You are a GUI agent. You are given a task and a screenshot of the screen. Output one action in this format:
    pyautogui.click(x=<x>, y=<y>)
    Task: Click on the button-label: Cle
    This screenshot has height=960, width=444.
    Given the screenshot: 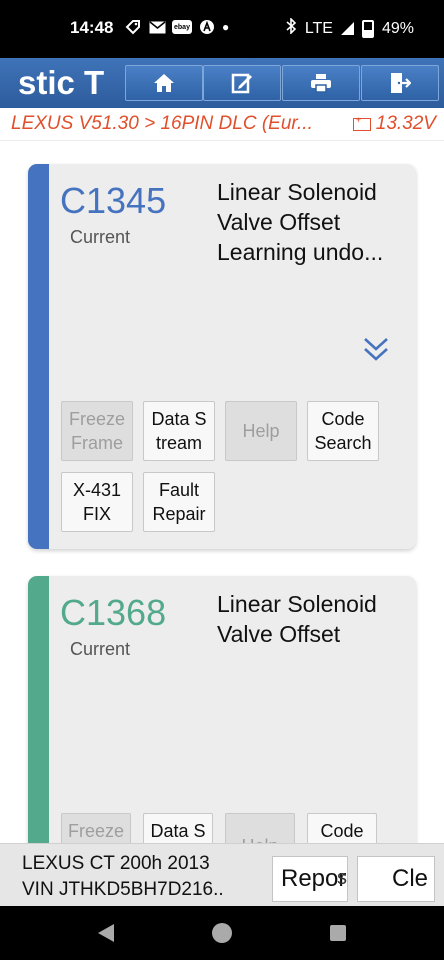 What is the action you would take?
    pyautogui.click(x=410, y=878)
    